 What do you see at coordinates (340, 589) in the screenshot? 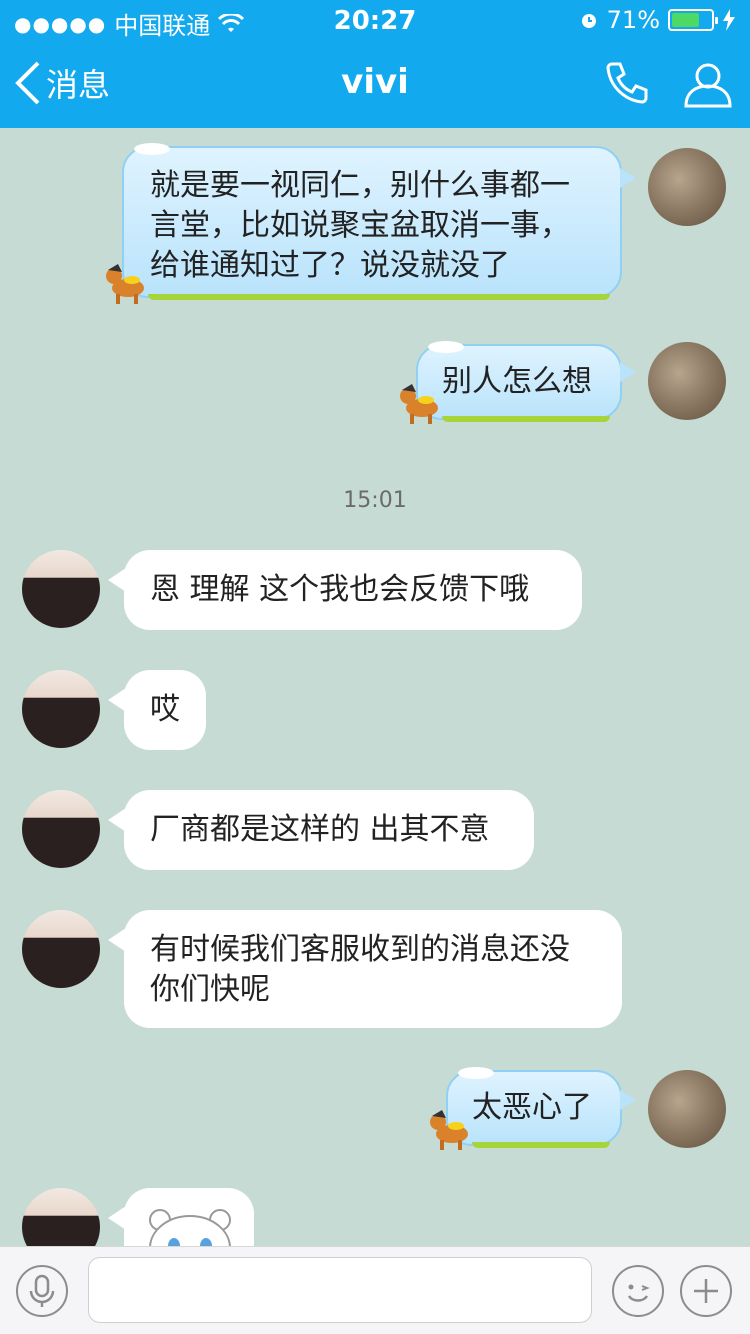
I see `message-text: 恩 理解 这个我也会反馈下哦` at bounding box center [340, 589].